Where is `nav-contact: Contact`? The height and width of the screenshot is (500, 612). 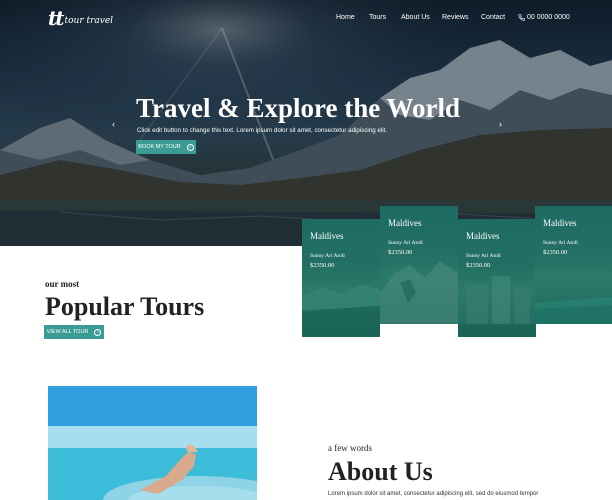 nav-contact: Contact is located at coordinates (501, 17).